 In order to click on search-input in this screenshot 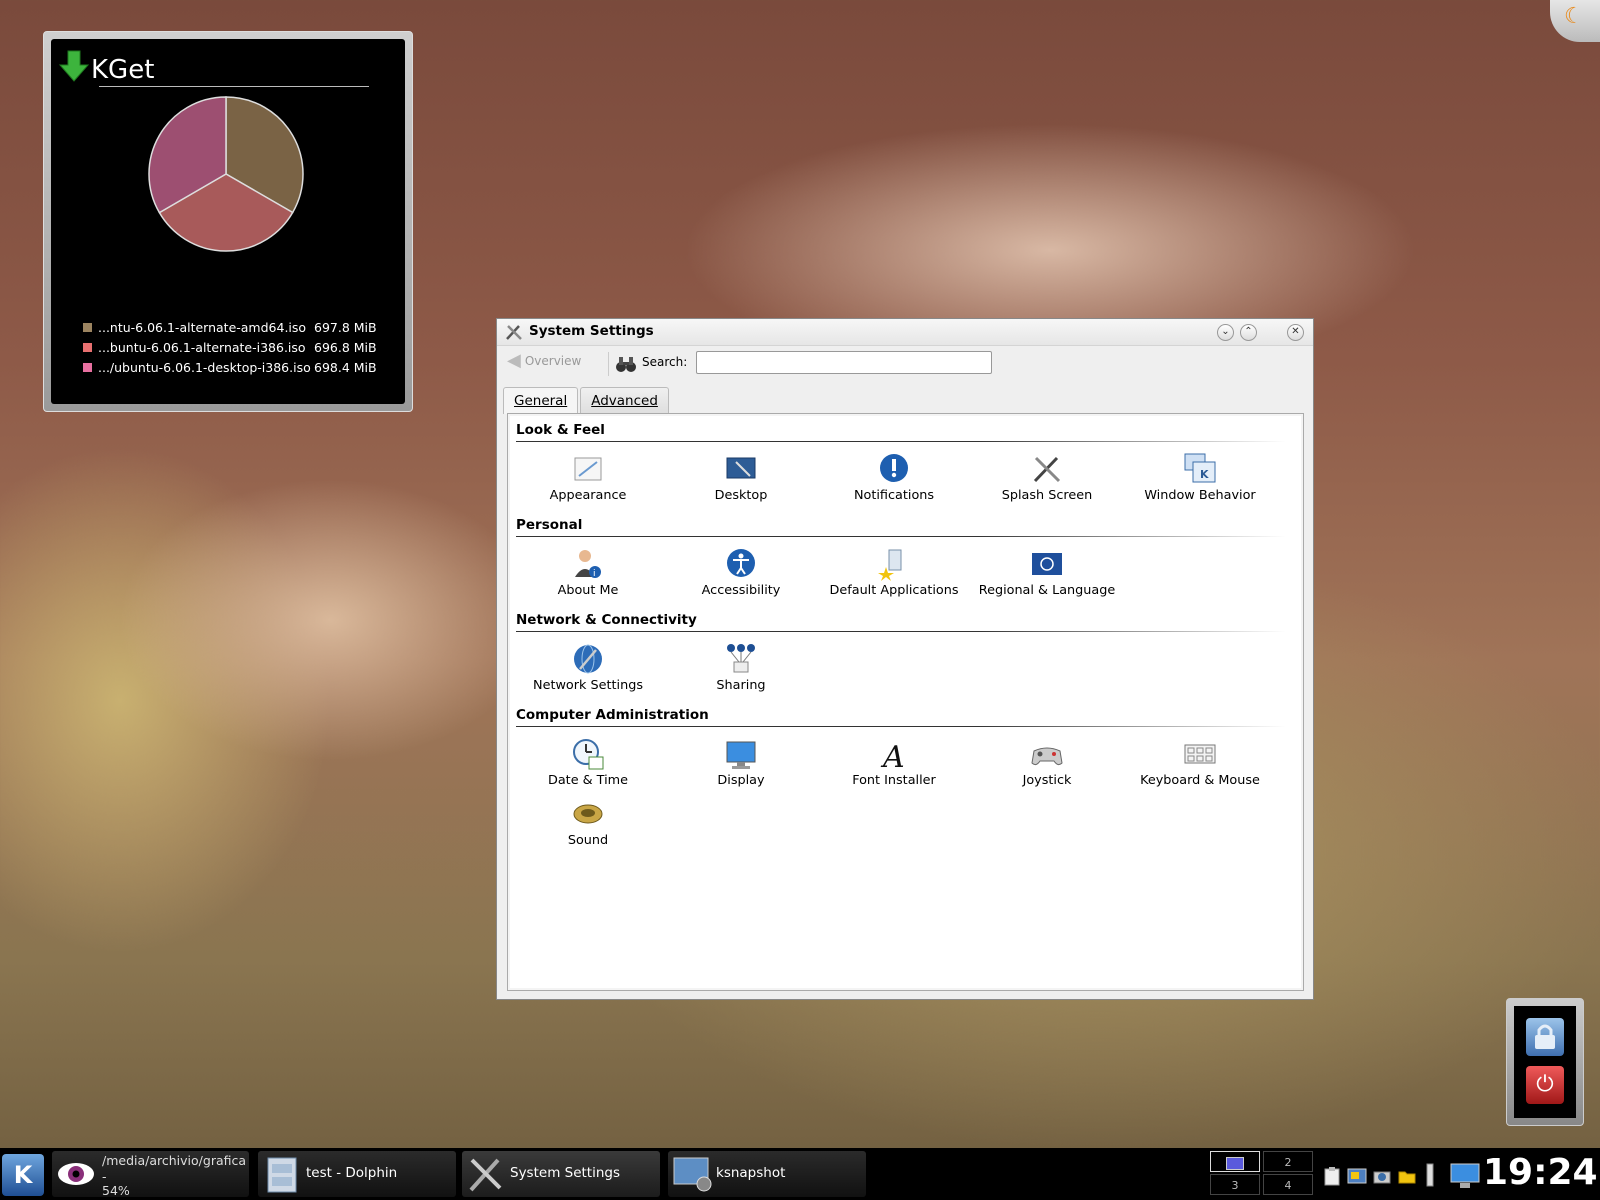, I will do `click(844, 362)`.